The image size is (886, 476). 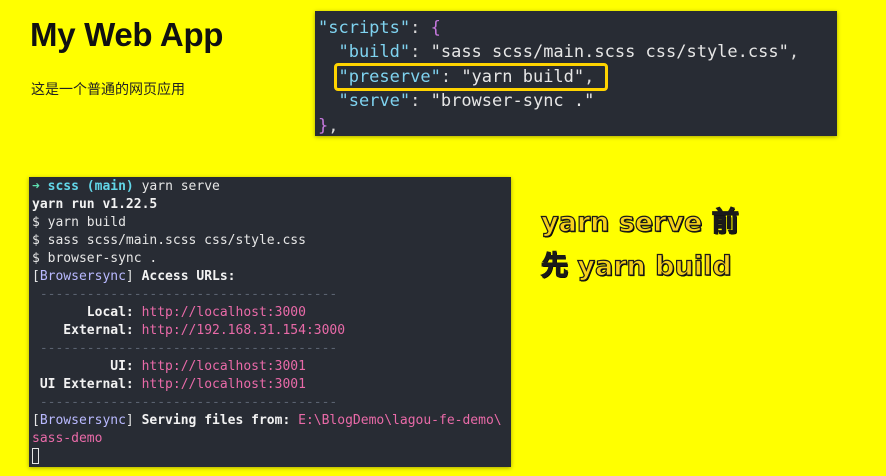 What do you see at coordinates (577, 28) in the screenshot?
I see `code-line: "scripts": {` at bounding box center [577, 28].